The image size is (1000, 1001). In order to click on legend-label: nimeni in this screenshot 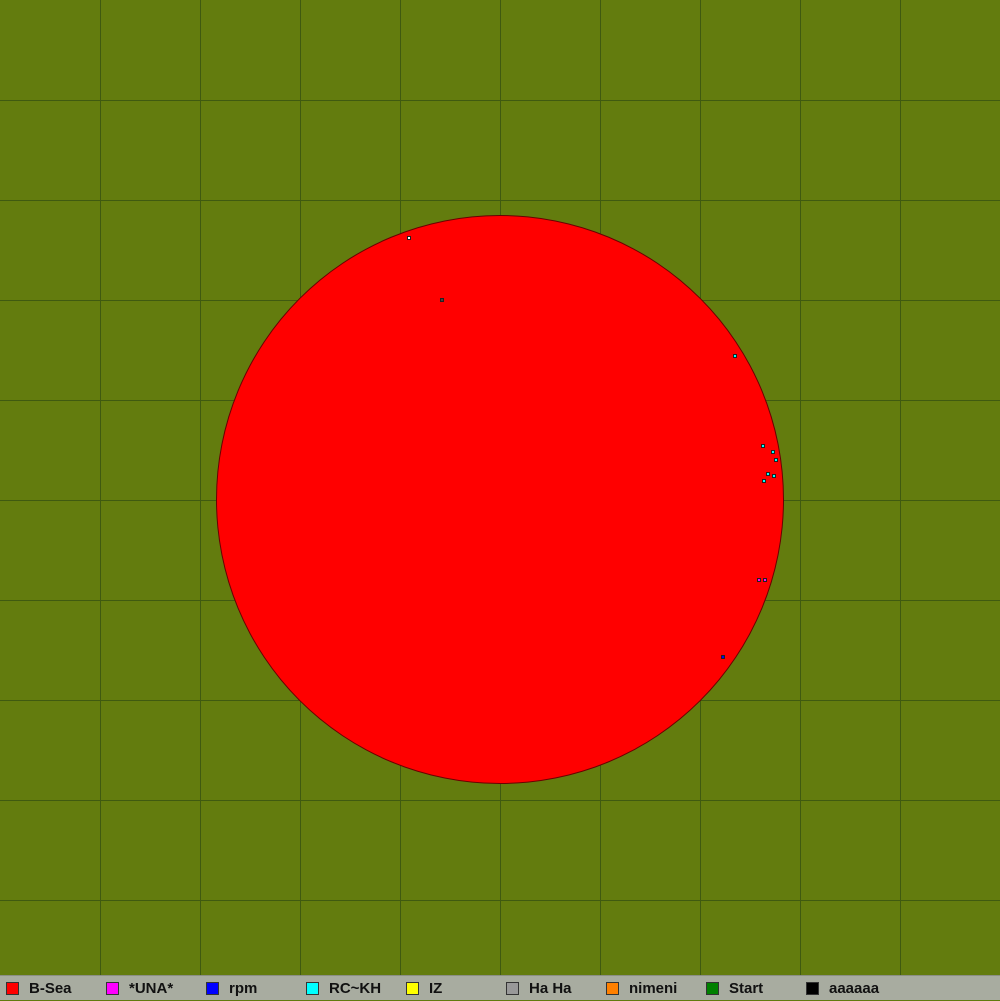, I will do `click(653, 988)`.